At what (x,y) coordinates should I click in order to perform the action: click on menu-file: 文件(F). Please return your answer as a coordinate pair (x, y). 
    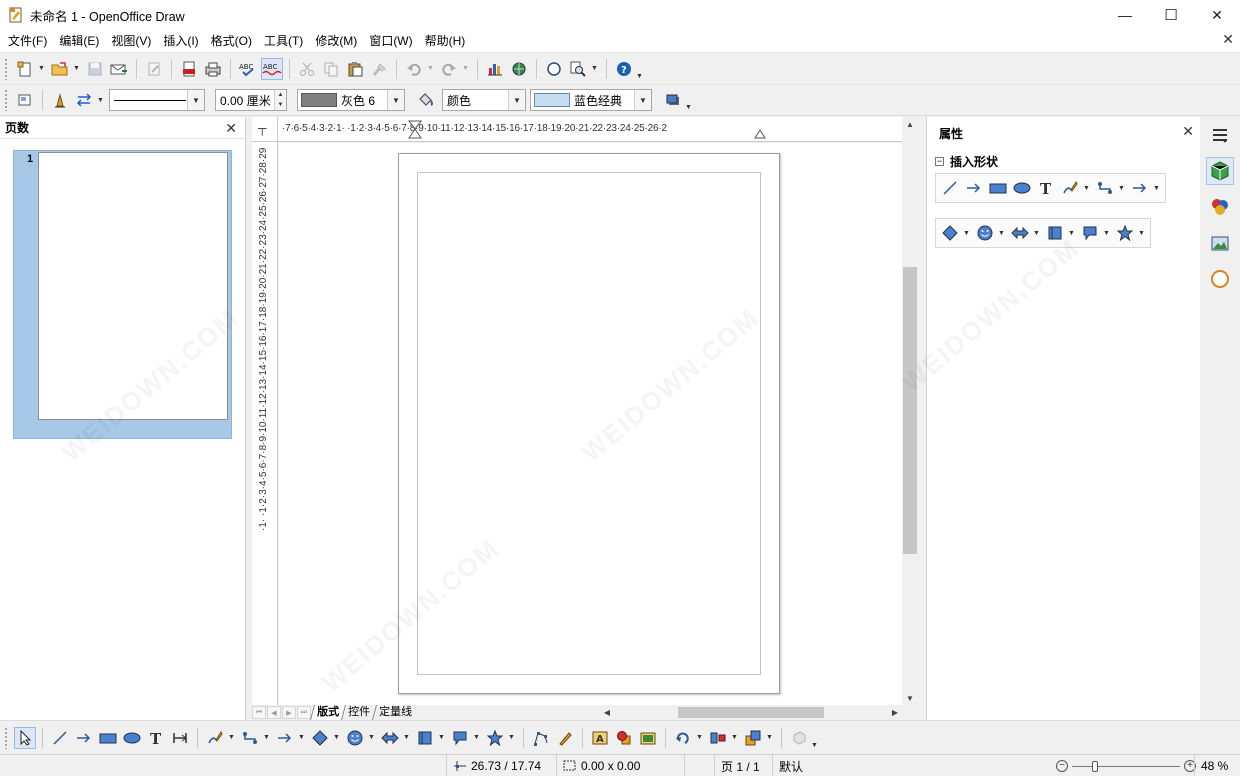
    Looking at the image, I should click on (27, 41).